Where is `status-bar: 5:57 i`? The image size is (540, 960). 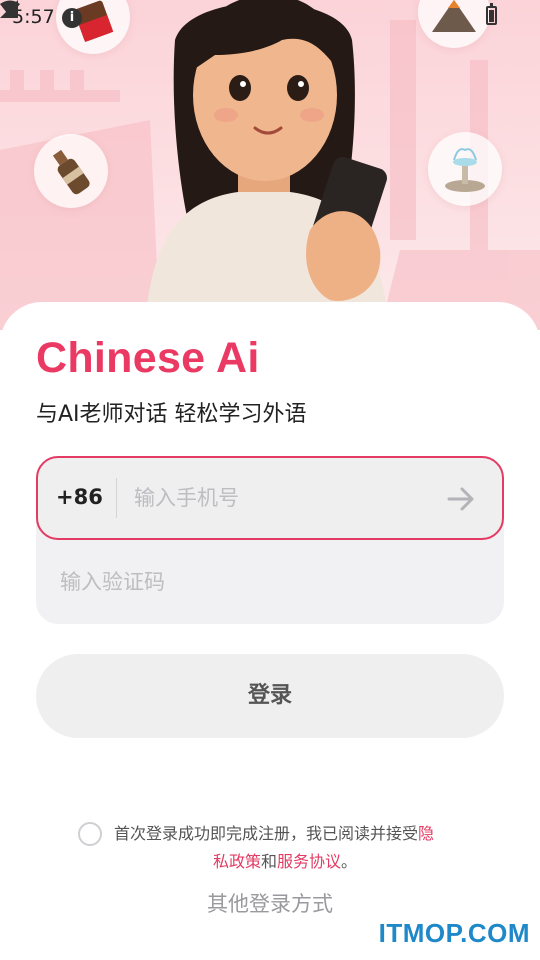 status-bar: 5:57 i is located at coordinates (270, 18).